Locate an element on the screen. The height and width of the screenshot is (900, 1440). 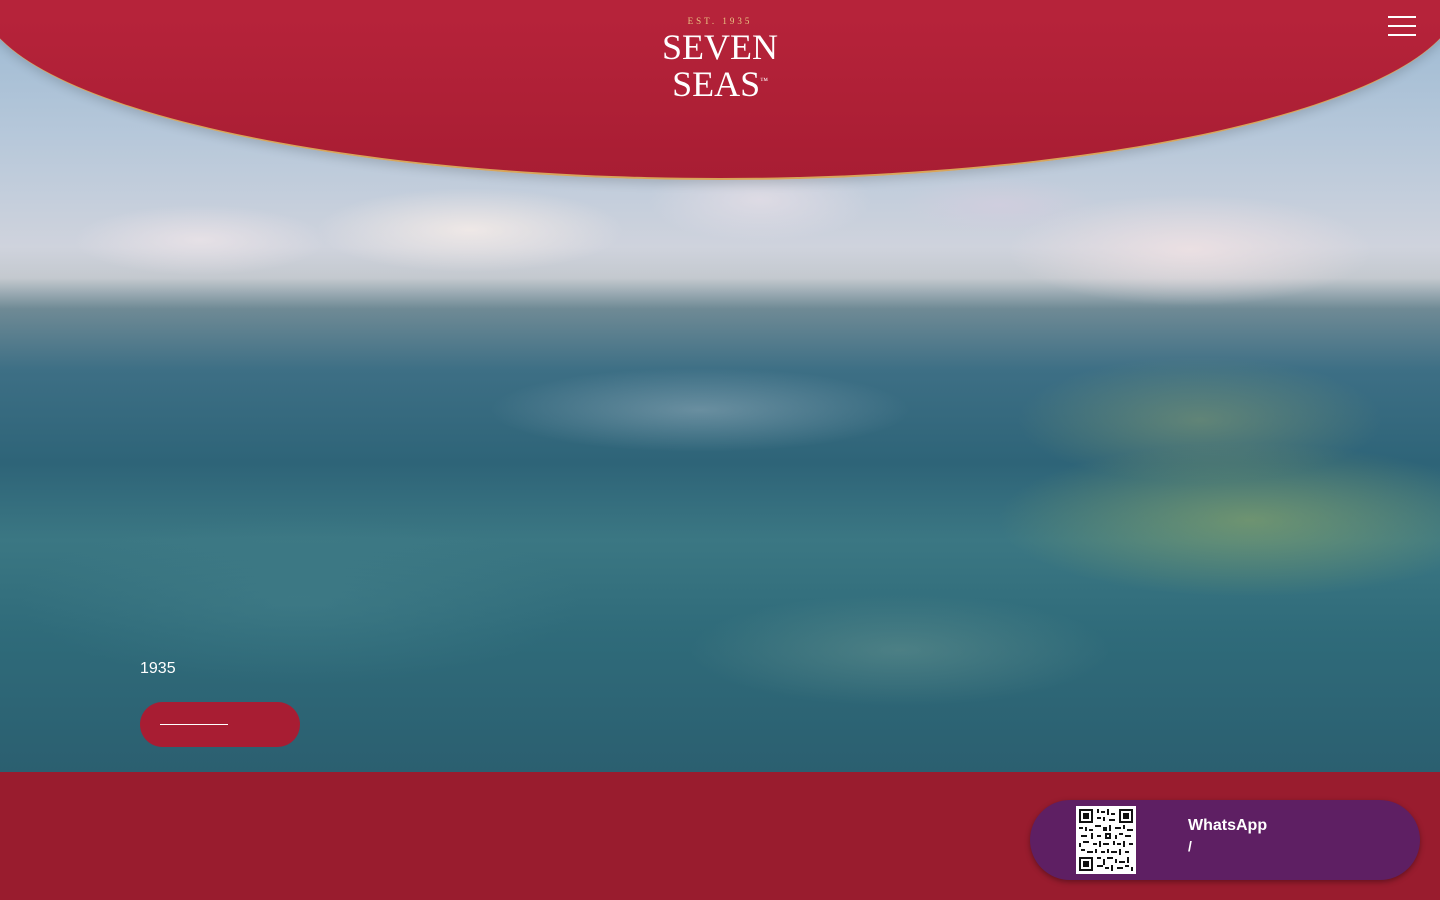
learn-more-button is located at coordinates (220, 724).